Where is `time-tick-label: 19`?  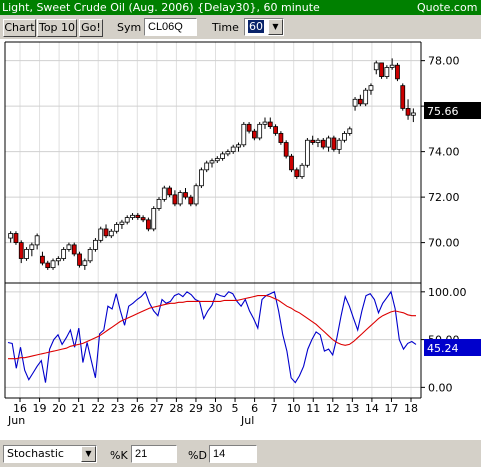
time-tick-label: 19 is located at coordinates (40, 408).